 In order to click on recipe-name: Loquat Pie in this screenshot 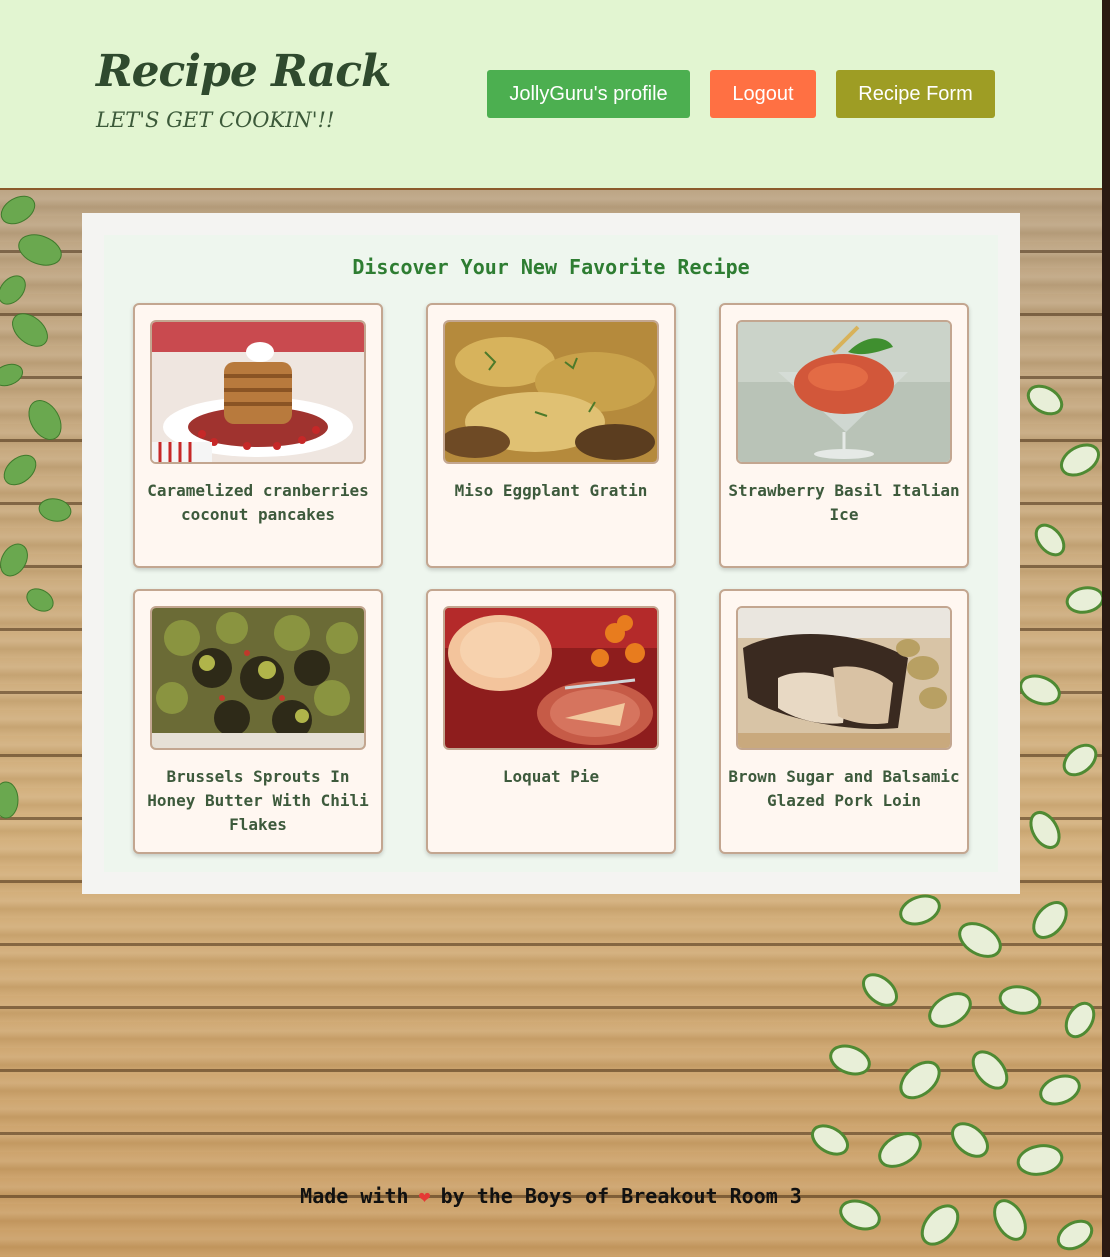, I will do `click(551, 777)`.